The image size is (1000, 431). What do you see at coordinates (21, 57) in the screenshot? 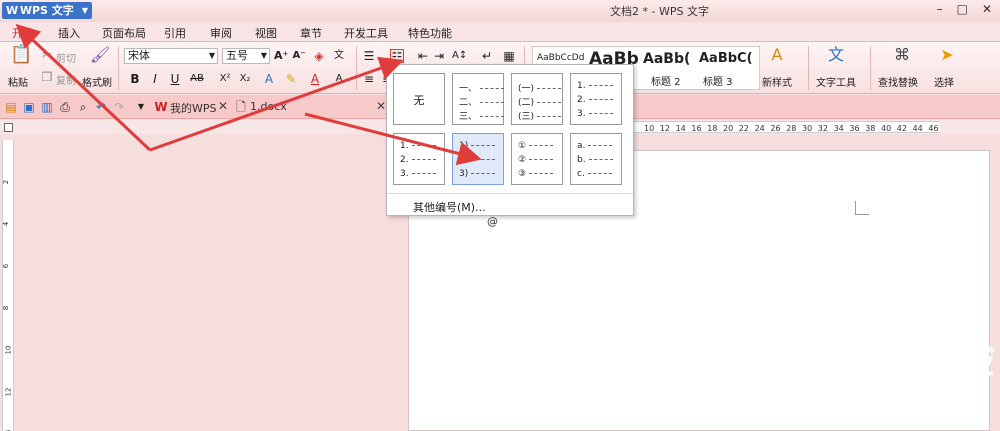
I see `paste-icon: 📋` at bounding box center [21, 57].